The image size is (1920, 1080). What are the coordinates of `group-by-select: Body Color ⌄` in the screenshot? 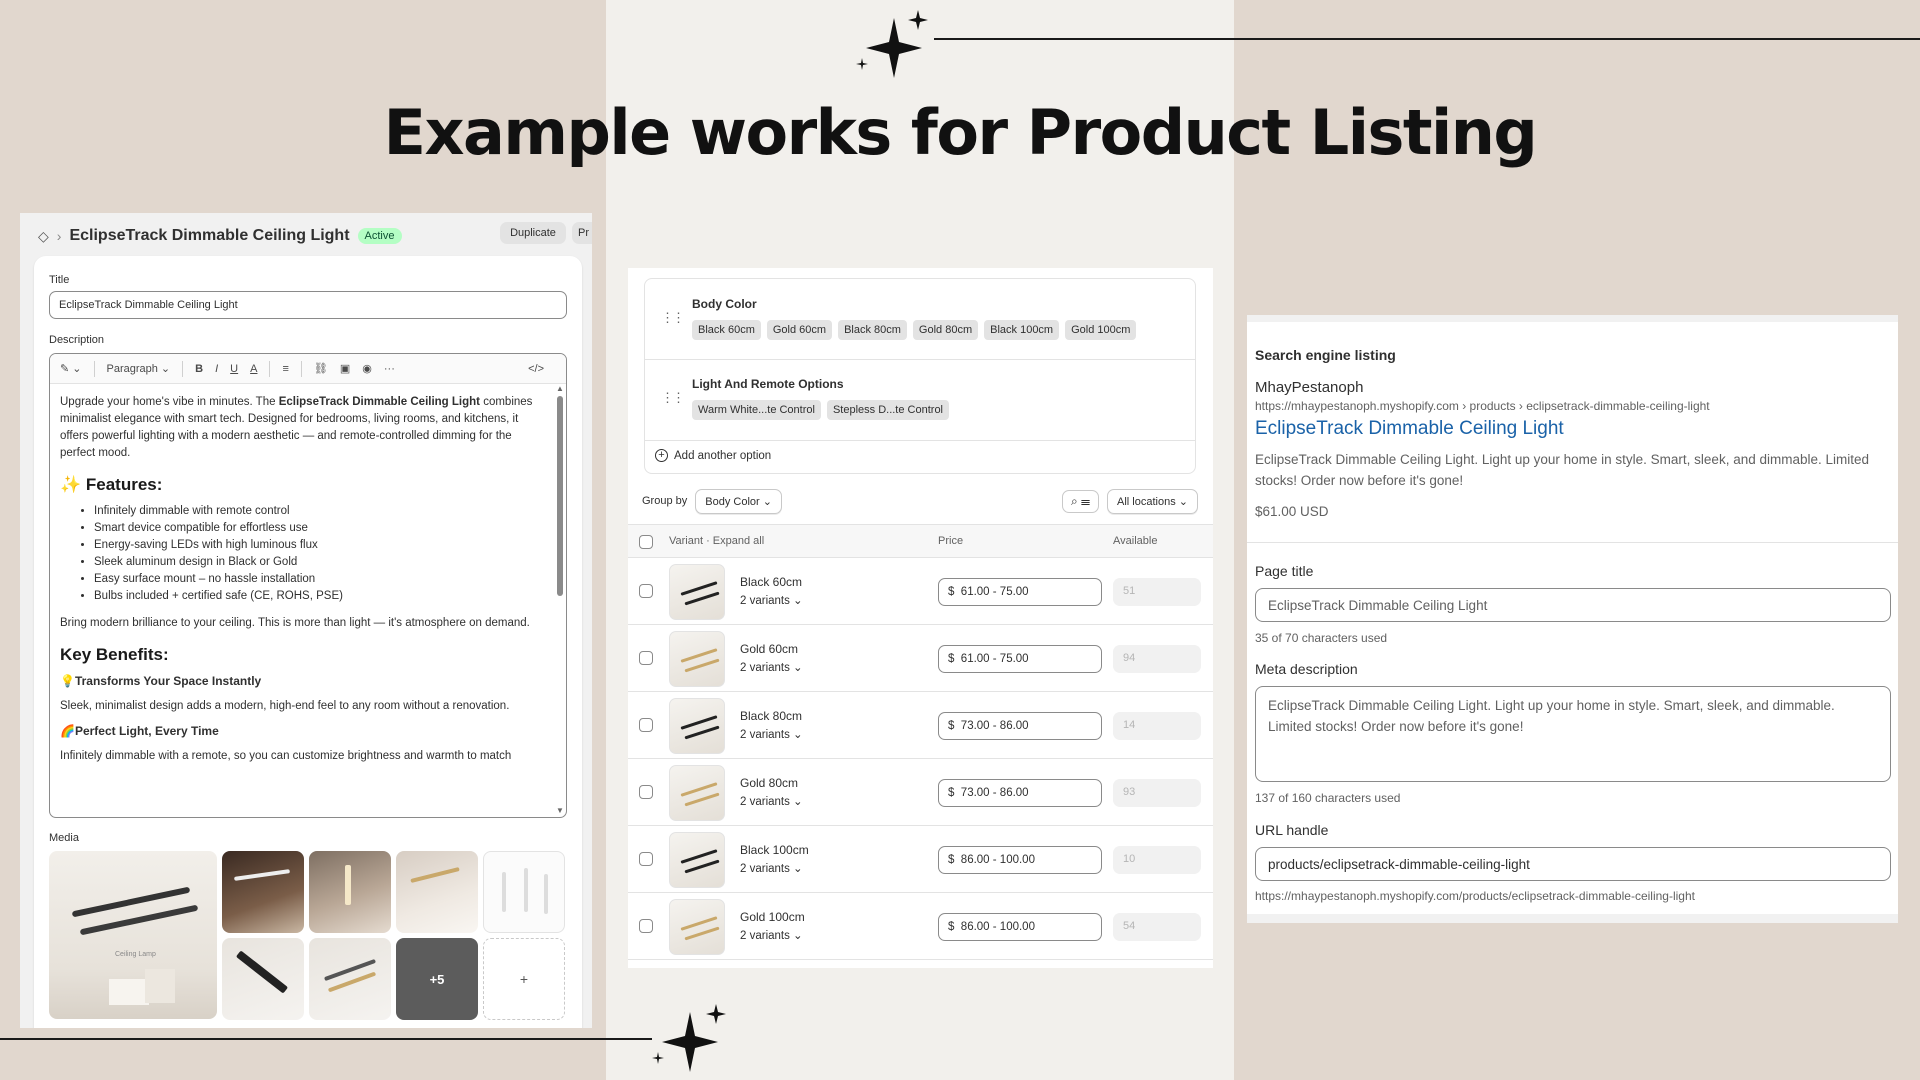 It's located at (738, 501).